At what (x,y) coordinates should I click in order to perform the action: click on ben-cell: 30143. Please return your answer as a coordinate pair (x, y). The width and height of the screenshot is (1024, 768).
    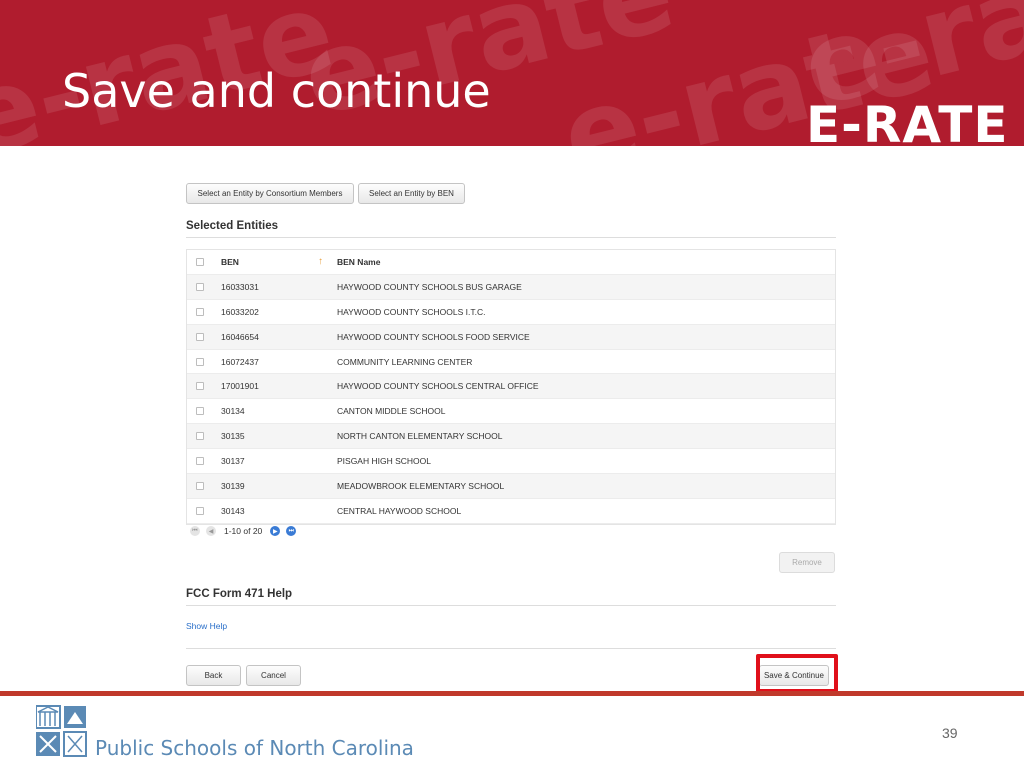
    Looking at the image, I should click on (233, 510).